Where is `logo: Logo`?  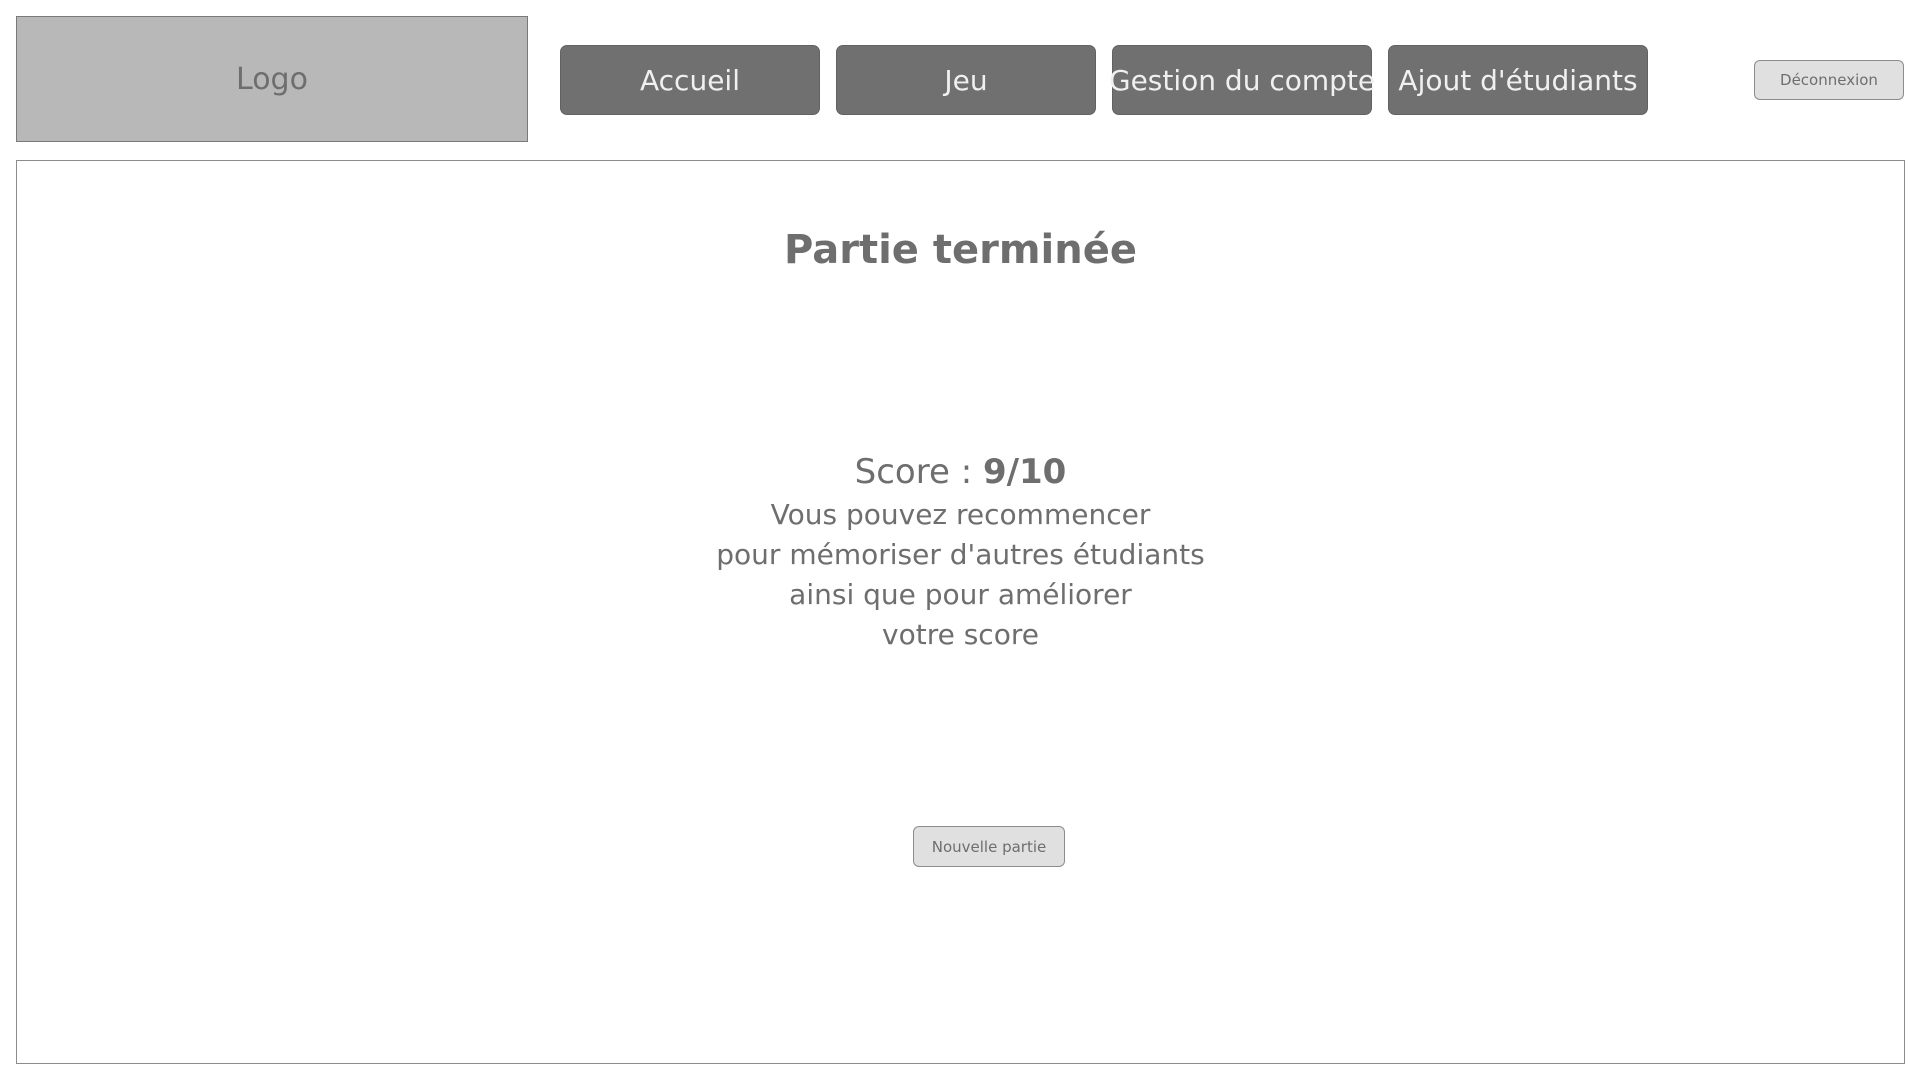 logo: Logo is located at coordinates (272, 79).